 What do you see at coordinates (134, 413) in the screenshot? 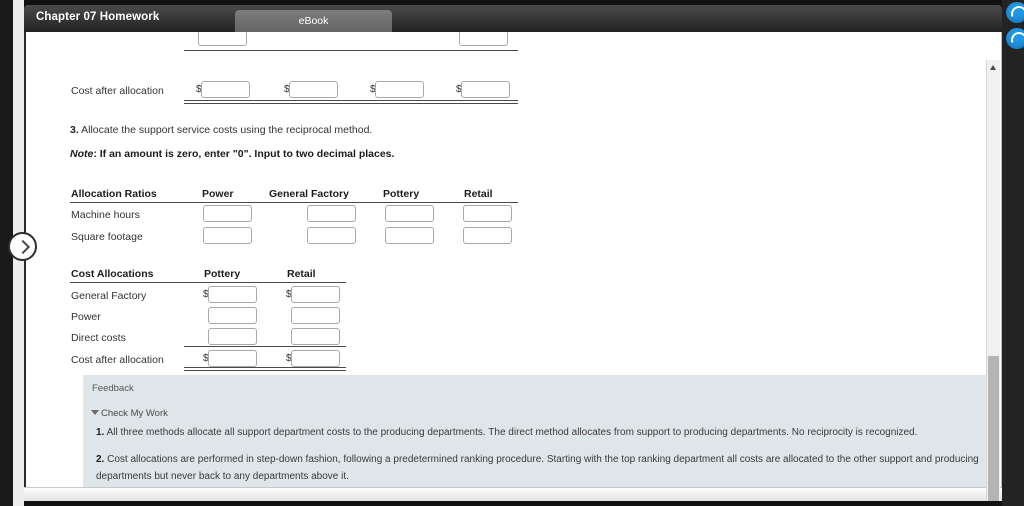
I see `check-my-work-label: Check My Work` at bounding box center [134, 413].